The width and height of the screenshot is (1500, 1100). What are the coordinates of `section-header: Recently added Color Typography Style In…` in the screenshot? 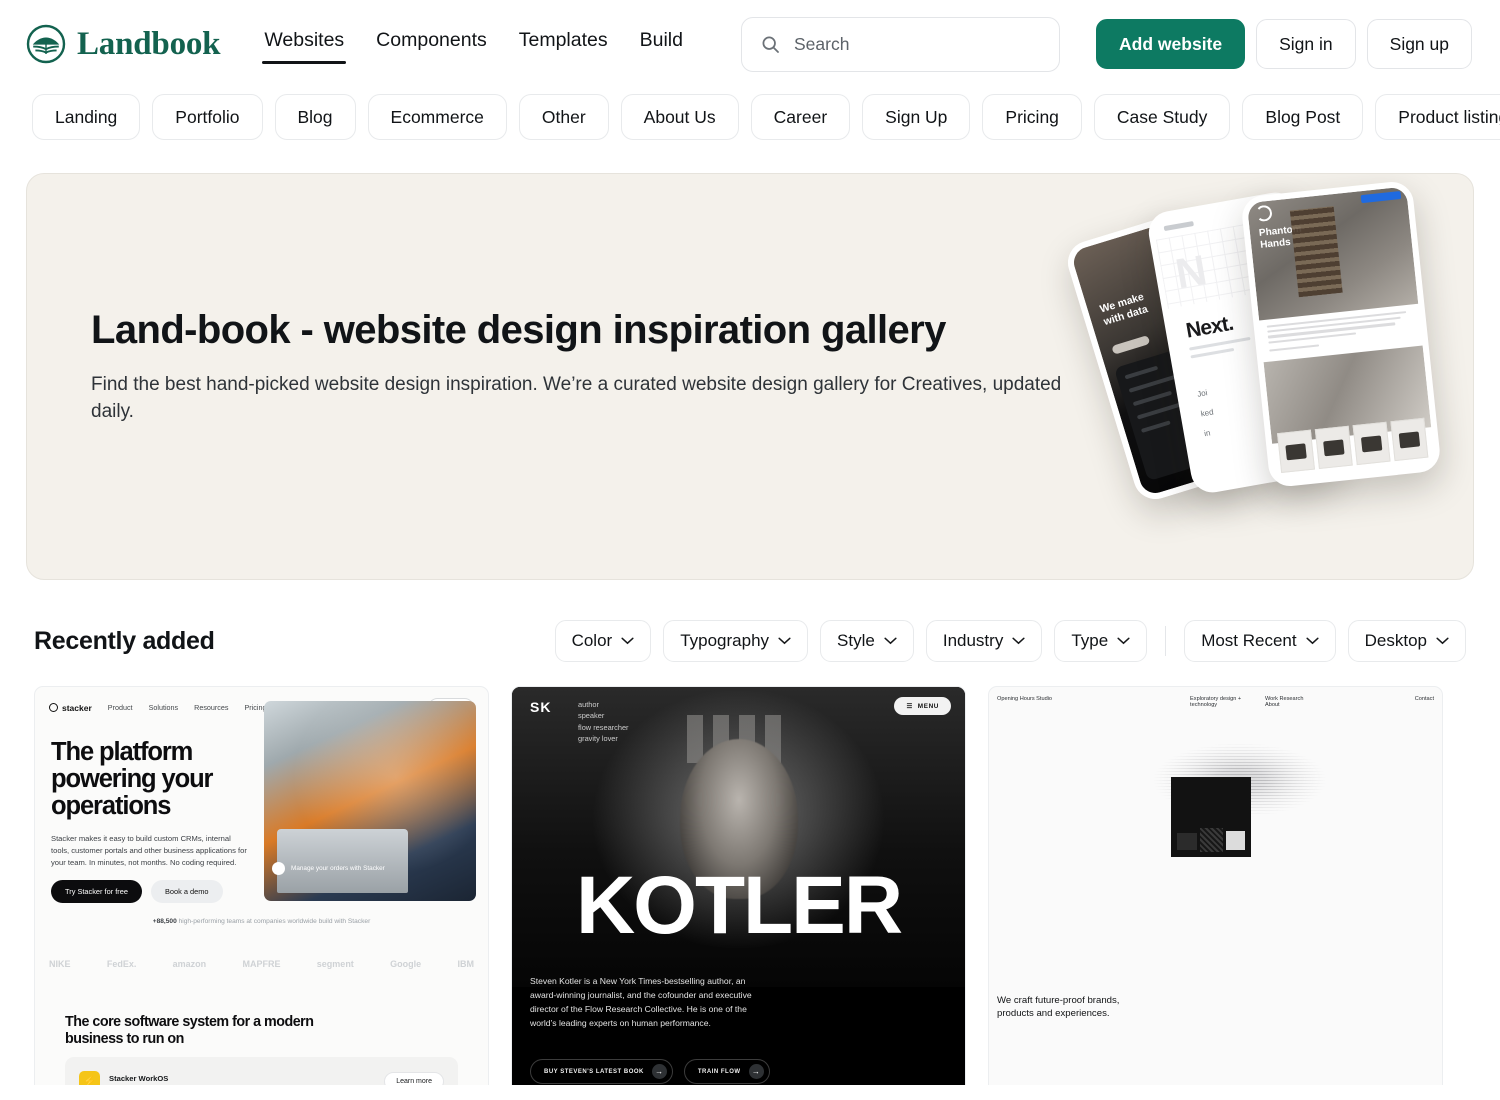 It's located at (750, 641).